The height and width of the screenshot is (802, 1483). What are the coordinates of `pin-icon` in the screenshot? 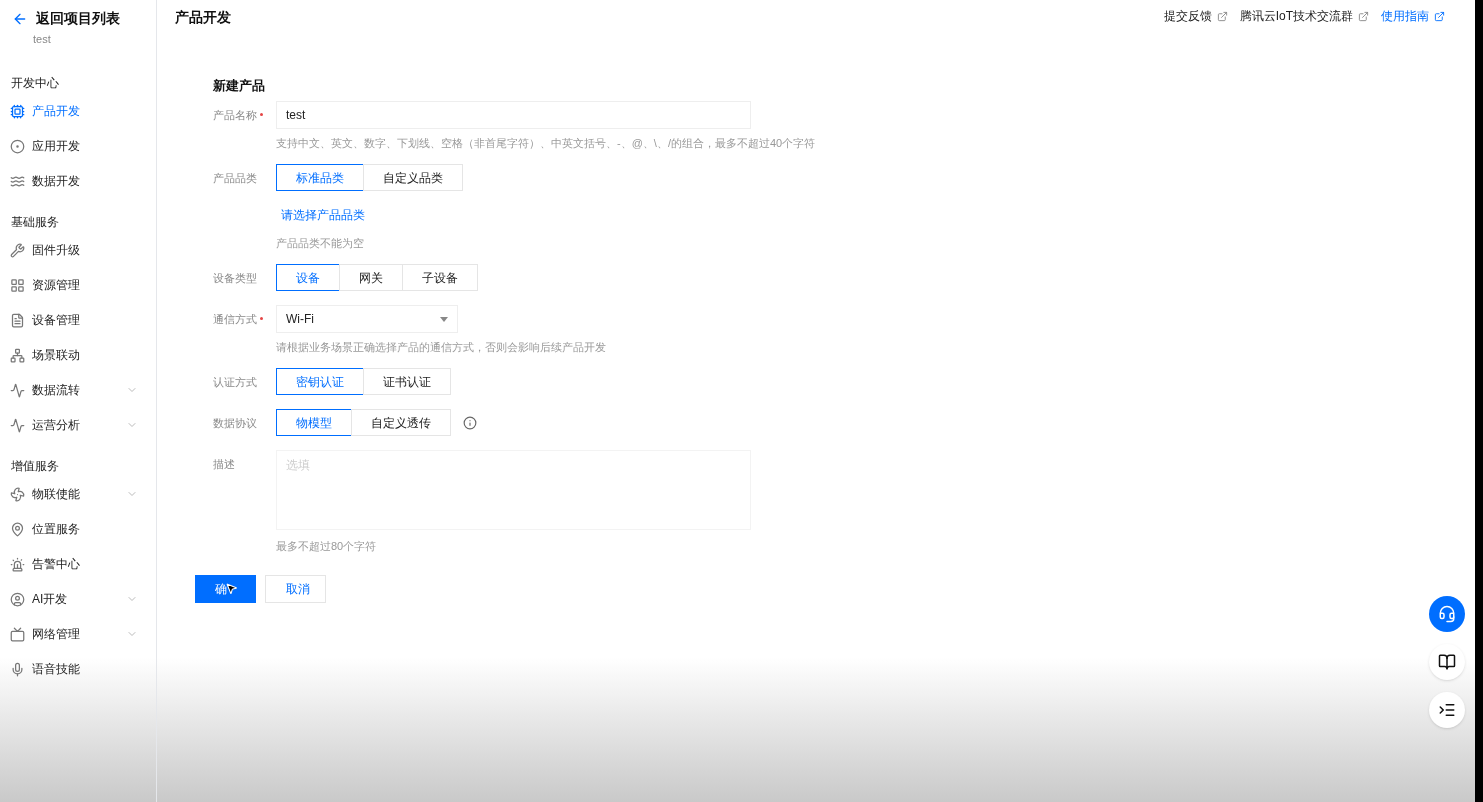 It's located at (17, 529).